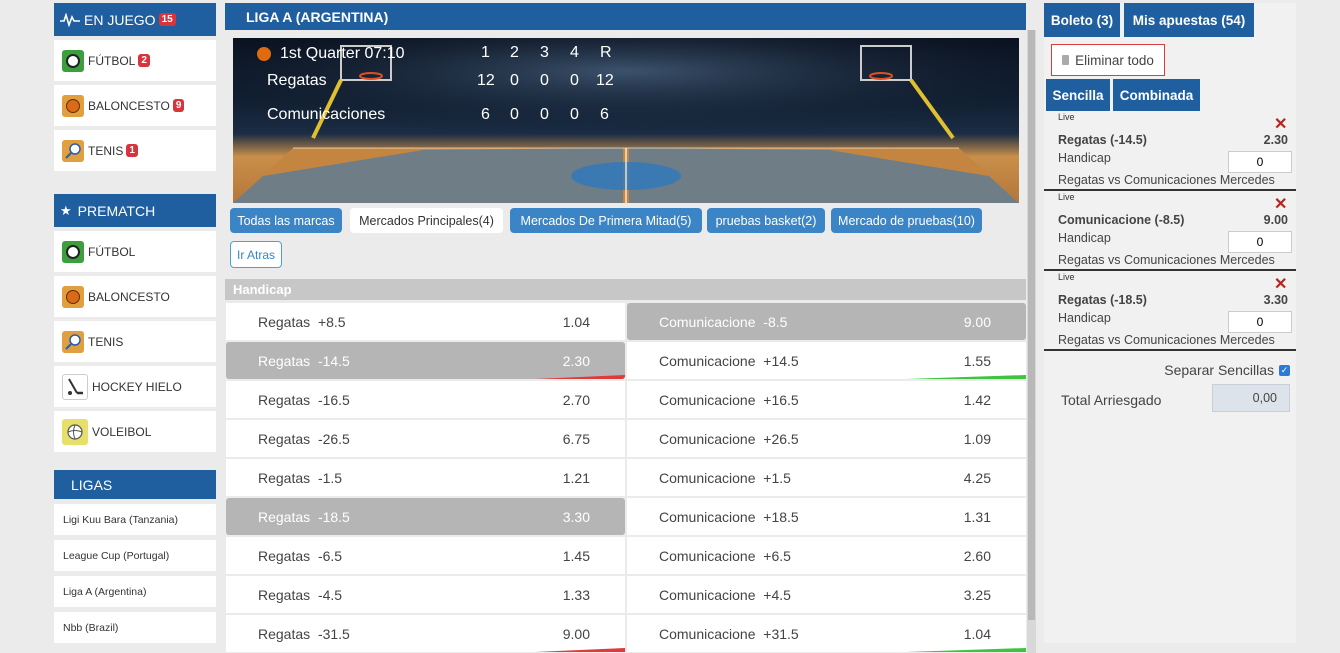 The height and width of the screenshot is (653, 1340). Describe the element at coordinates (826, 477) in the screenshot. I see `odds-button: Comunicacione +1.5 4.25` at that location.